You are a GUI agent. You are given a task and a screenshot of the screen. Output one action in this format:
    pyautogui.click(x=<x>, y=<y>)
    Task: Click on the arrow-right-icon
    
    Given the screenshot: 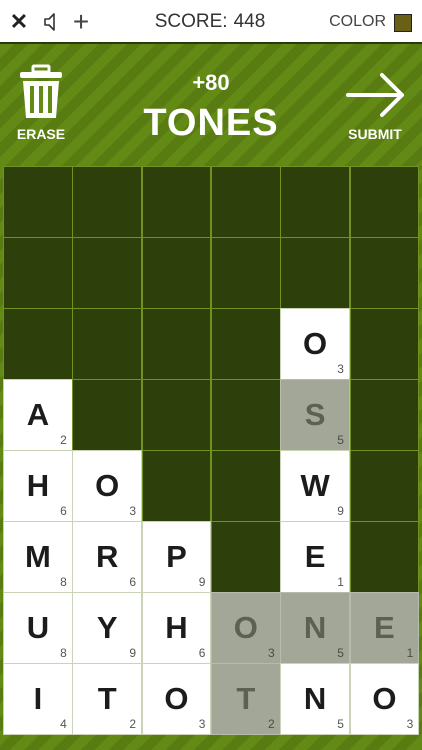 What is the action you would take?
    pyautogui.click(x=376, y=95)
    